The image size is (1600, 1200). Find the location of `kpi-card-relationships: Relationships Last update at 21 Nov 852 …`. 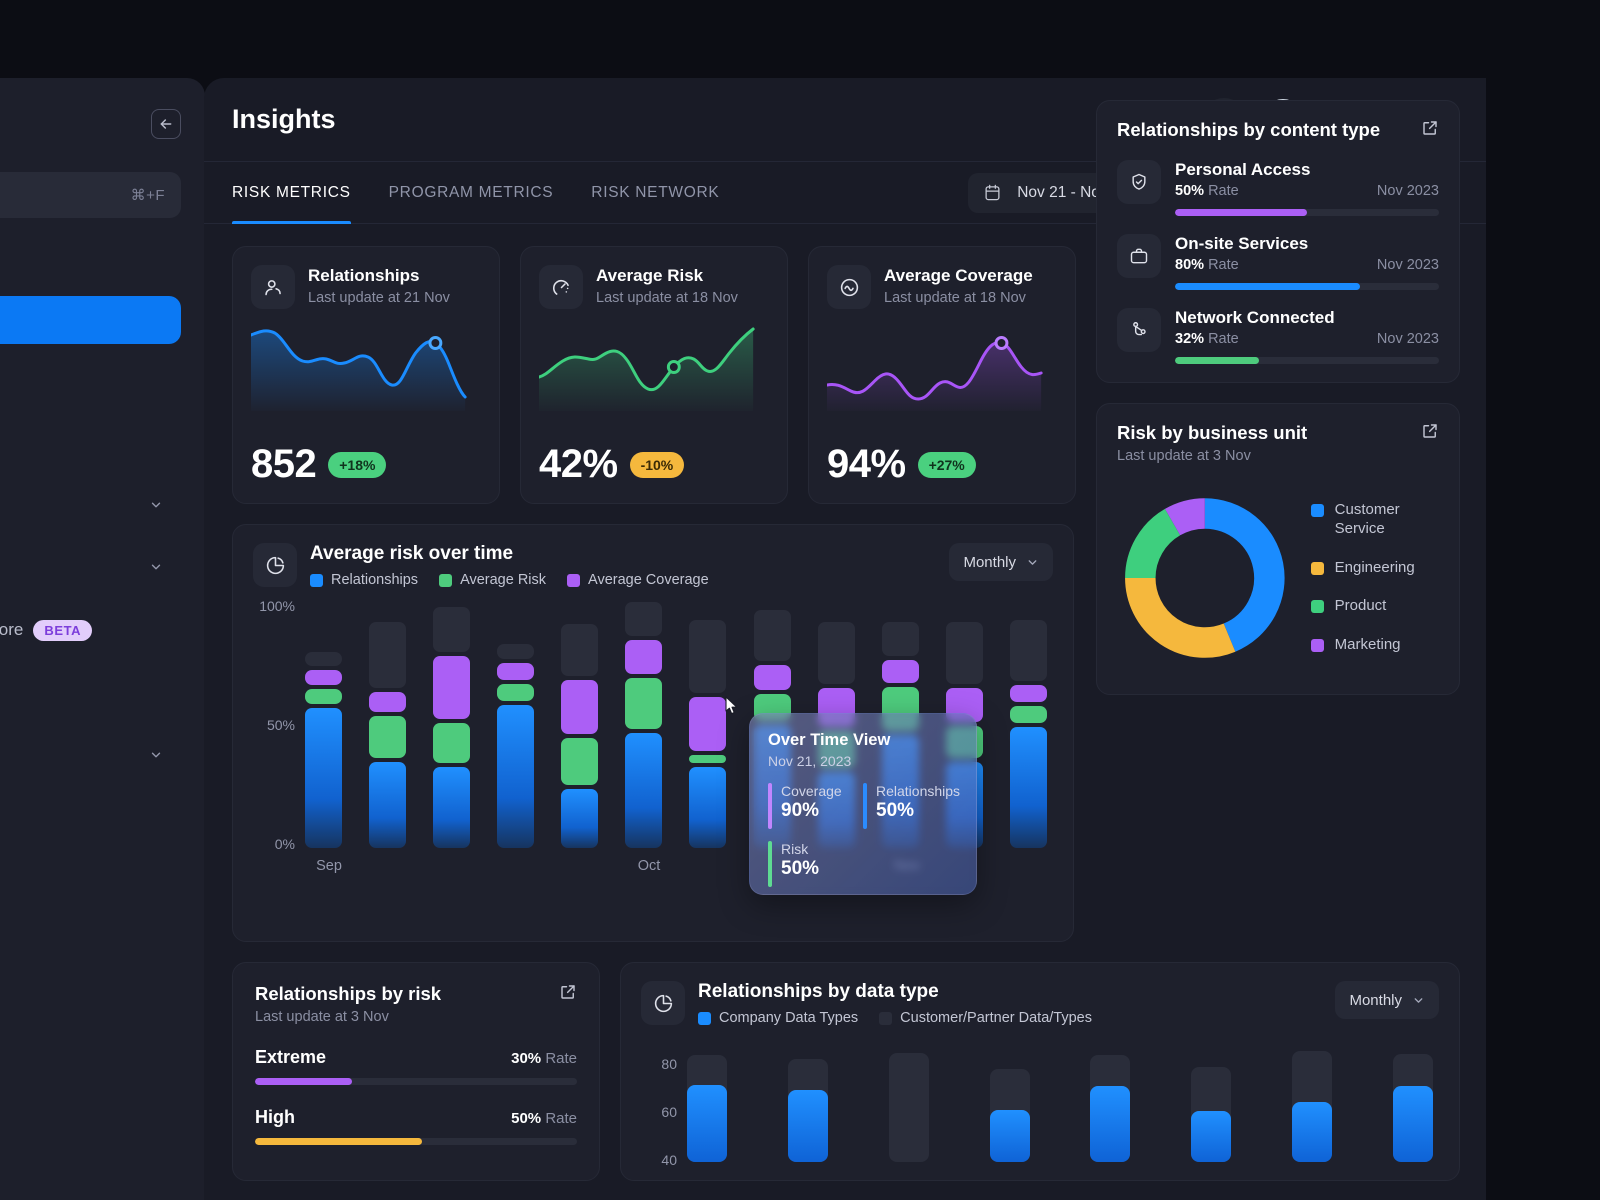

kpi-card-relationships: Relationships Last update at 21 Nov 852 … is located at coordinates (366, 375).